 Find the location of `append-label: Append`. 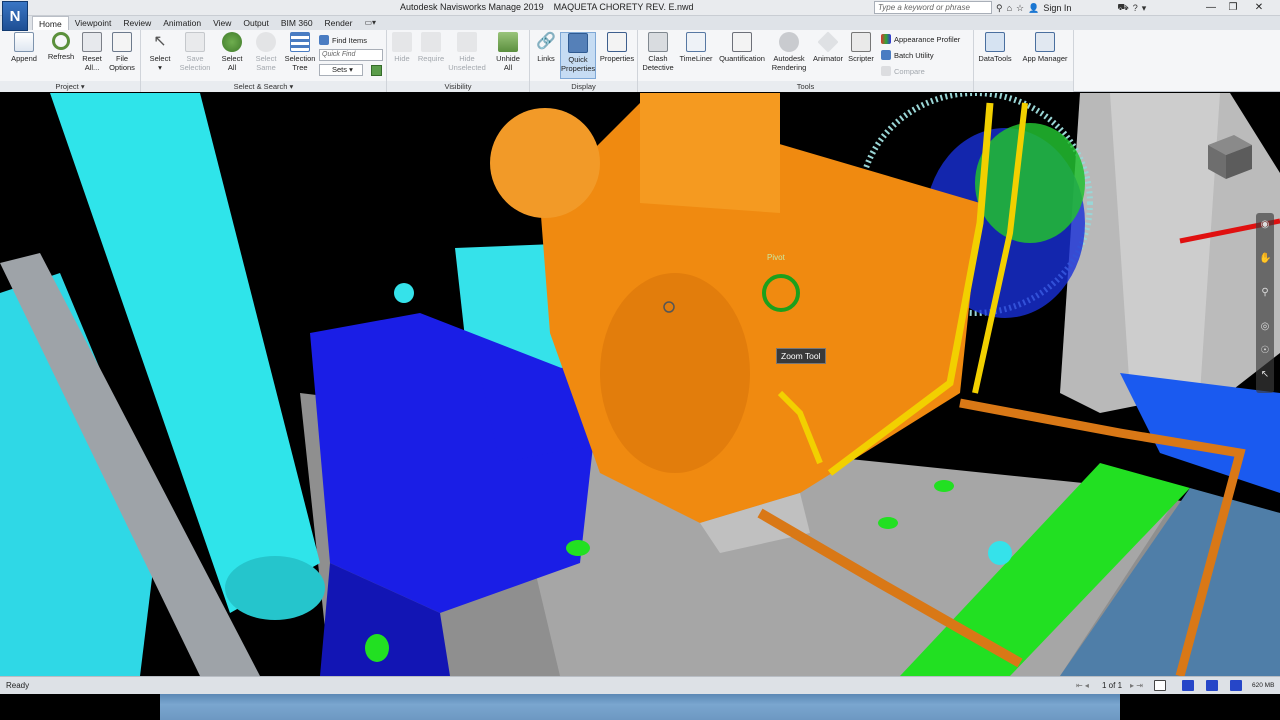

append-label: Append is located at coordinates (24, 58).